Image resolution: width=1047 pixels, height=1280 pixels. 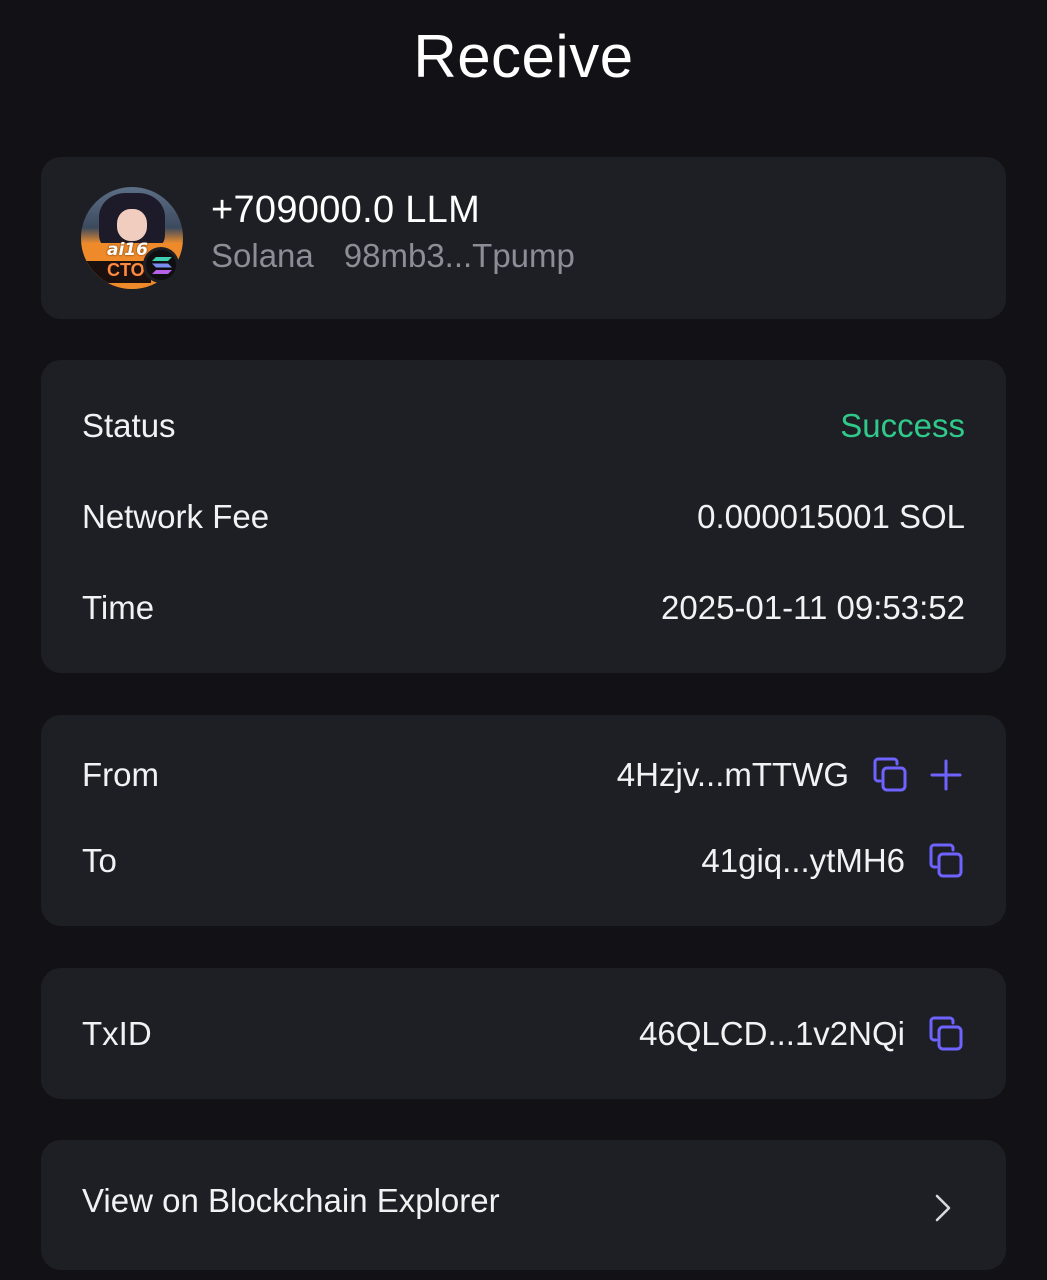 What do you see at coordinates (523, 56) in the screenshot?
I see `page-title: Receive` at bounding box center [523, 56].